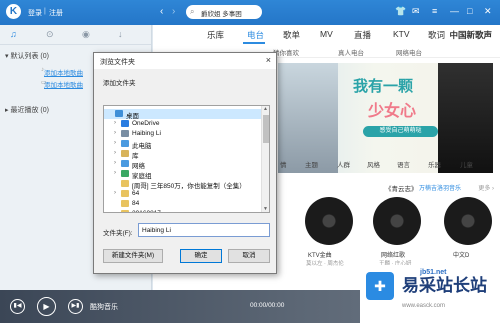  What do you see at coordinates (183, 144) in the screenshot?
I see `tree-item: › 此电脑` at bounding box center [183, 144].